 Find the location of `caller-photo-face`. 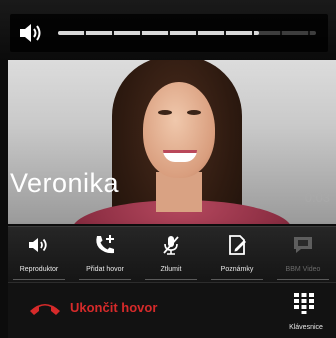

caller-photo-face is located at coordinates (179, 130).